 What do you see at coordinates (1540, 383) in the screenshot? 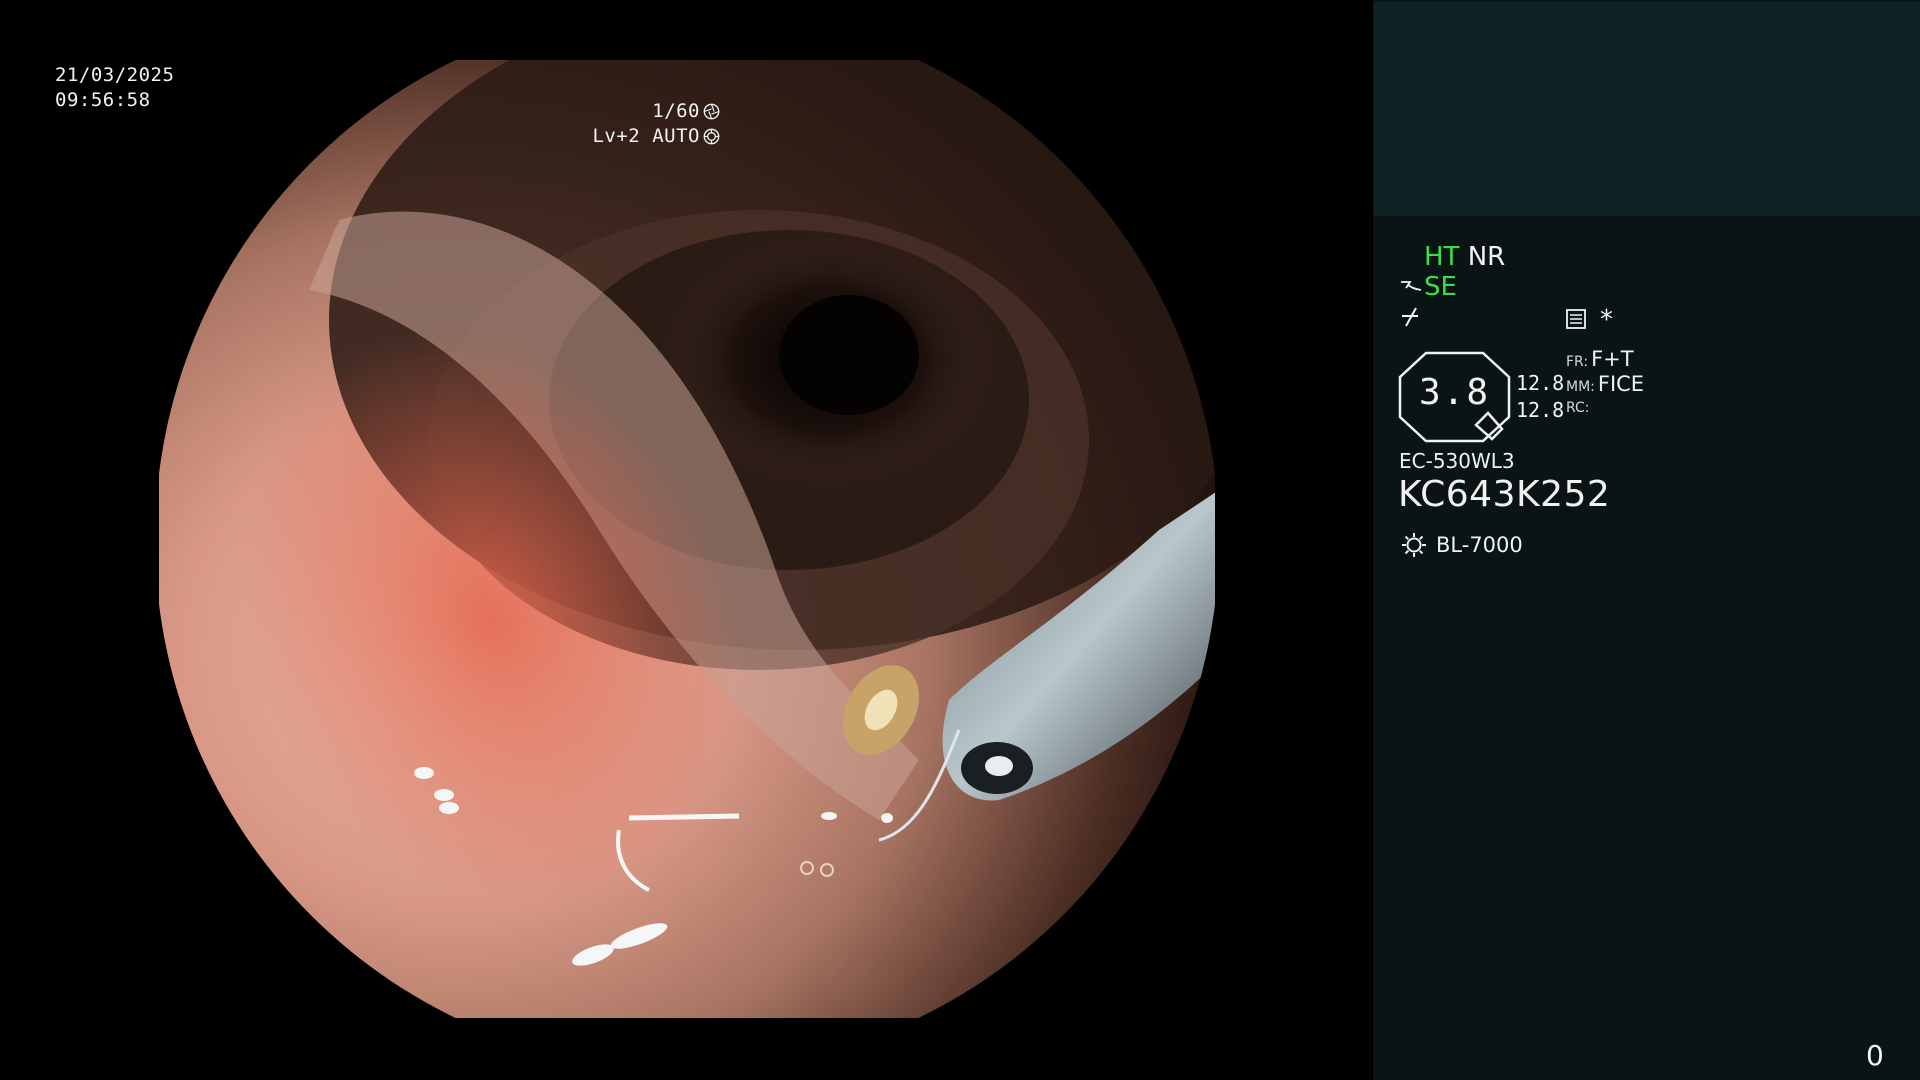
I see `value-1: 12.8` at bounding box center [1540, 383].